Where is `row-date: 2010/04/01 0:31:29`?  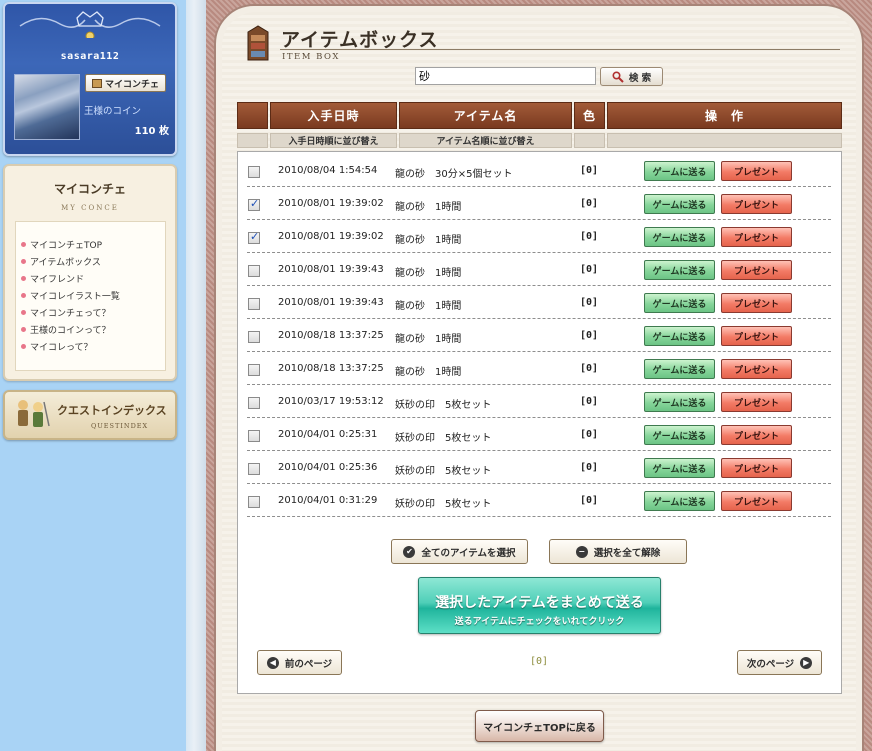 row-date: 2010/04/01 0:31:29 is located at coordinates (328, 500).